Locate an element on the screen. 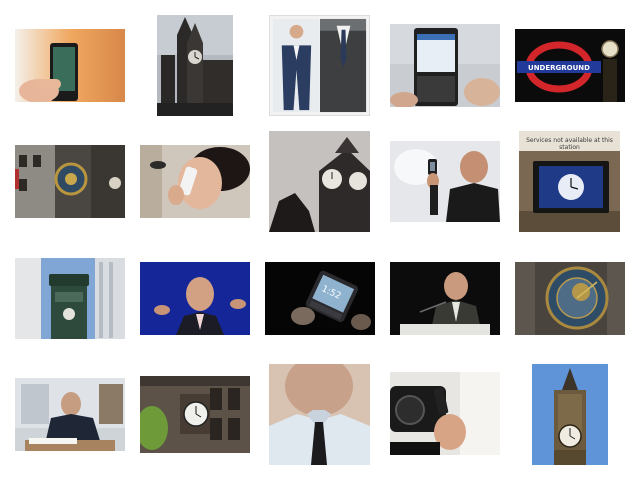  image-hand-smartphone-orange is located at coordinates (70, 65).